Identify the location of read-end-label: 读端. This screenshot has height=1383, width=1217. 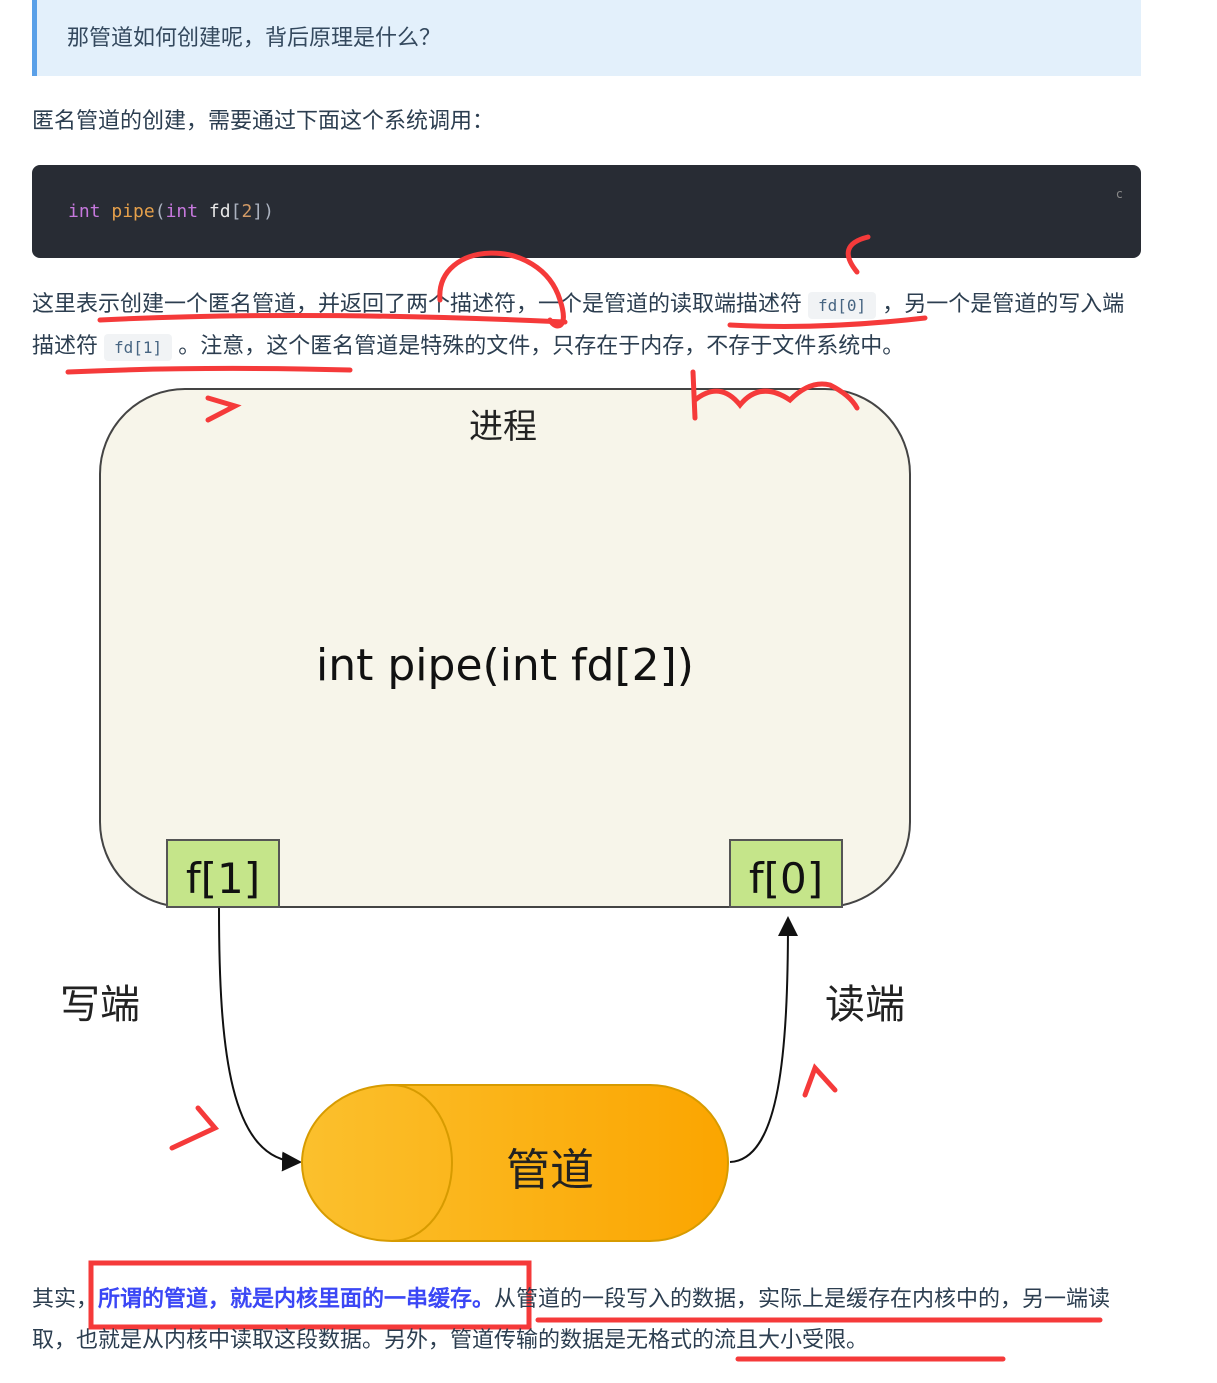
(865, 1005).